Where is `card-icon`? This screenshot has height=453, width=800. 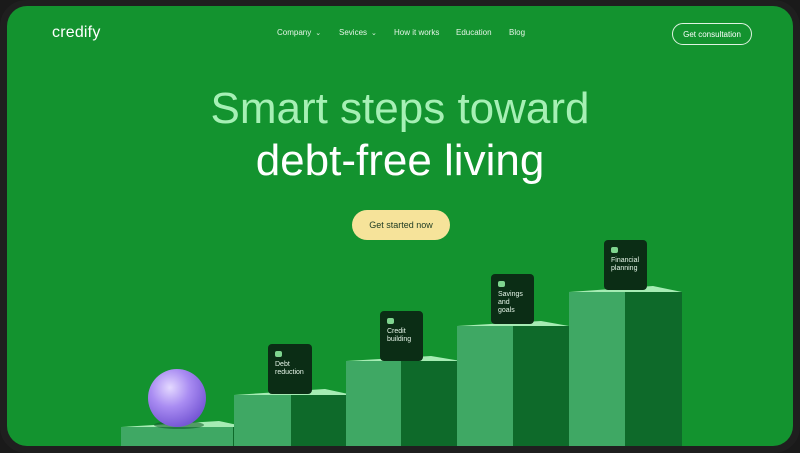
card-icon is located at coordinates (390, 321).